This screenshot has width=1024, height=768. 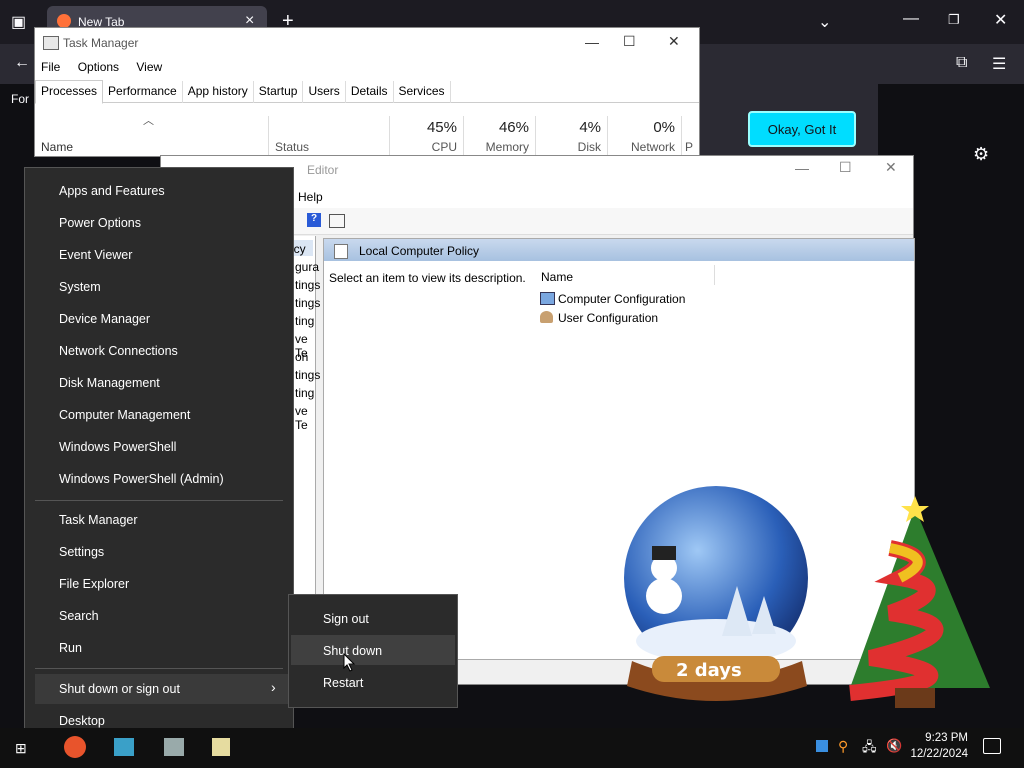 What do you see at coordinates (822, 746) in the screenshot?
I see `tray-icon` at bounding box center [822, 746].